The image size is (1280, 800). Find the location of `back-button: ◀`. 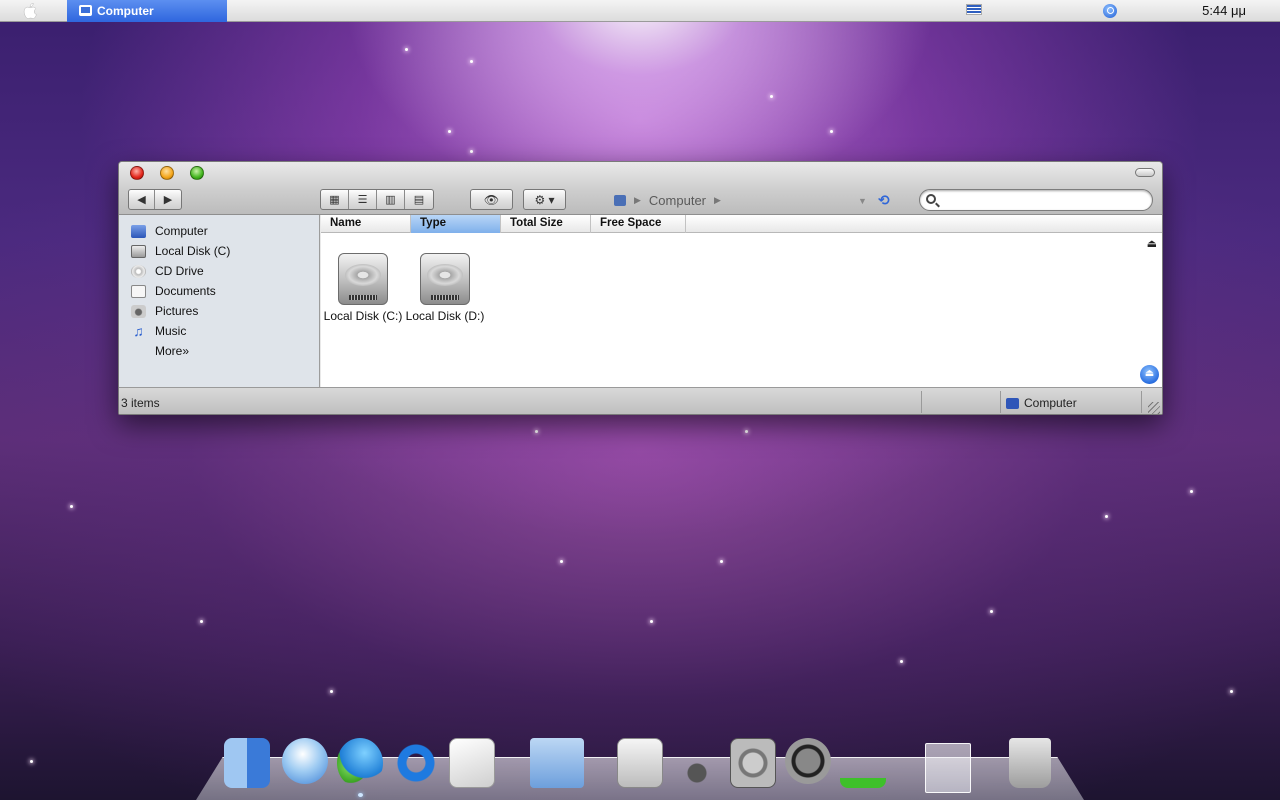

back-button: ◀ is located at coordinates (142, 199).